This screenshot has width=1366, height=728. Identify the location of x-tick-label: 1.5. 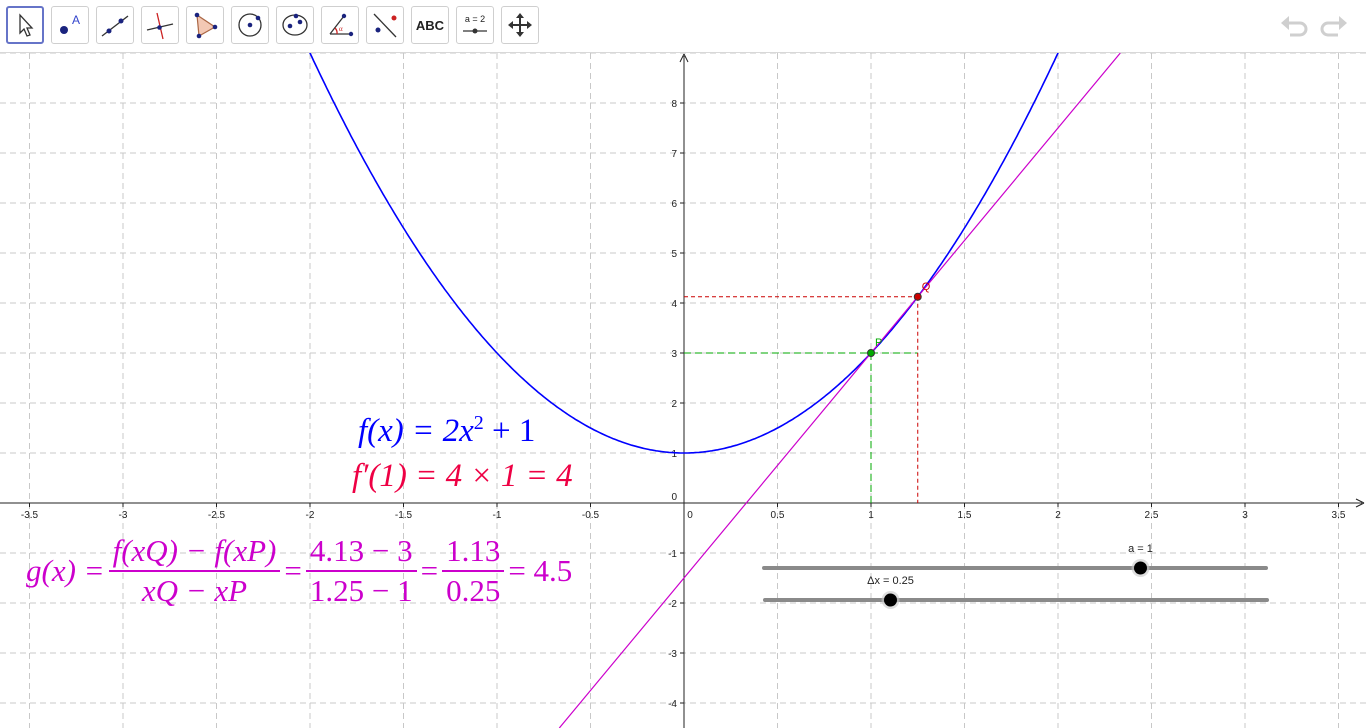
(965, 515).